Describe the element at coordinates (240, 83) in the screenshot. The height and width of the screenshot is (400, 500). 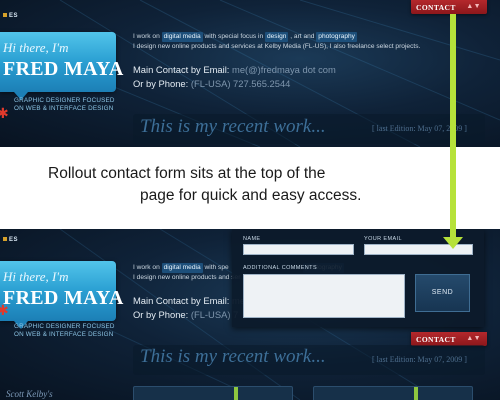
I see `phone-value: (FL-USA) 727.565.2544` at that location.